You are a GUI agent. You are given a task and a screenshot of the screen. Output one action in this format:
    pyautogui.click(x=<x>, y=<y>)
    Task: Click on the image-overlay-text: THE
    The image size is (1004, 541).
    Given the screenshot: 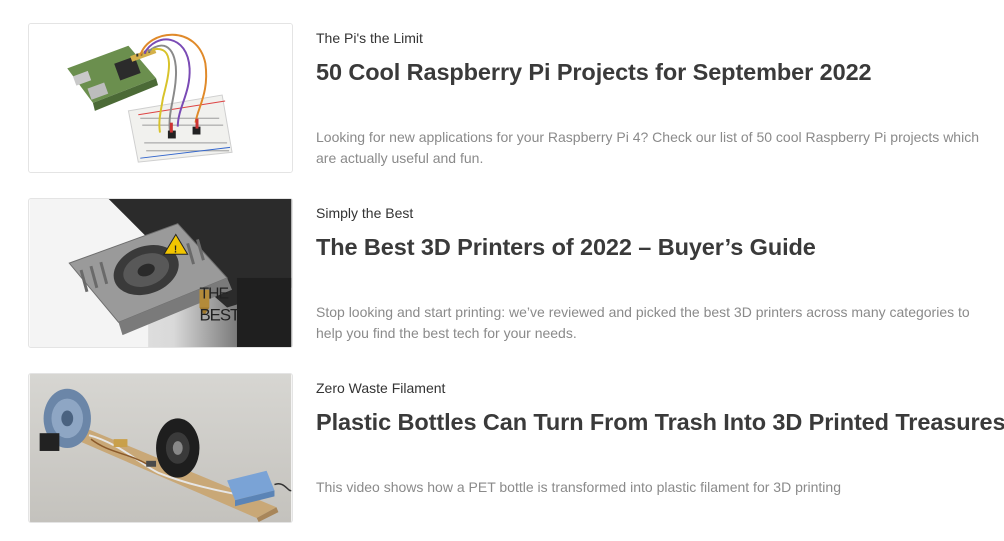 What is the action you would take?
    pyautogui.click(x=213, y=294)
    